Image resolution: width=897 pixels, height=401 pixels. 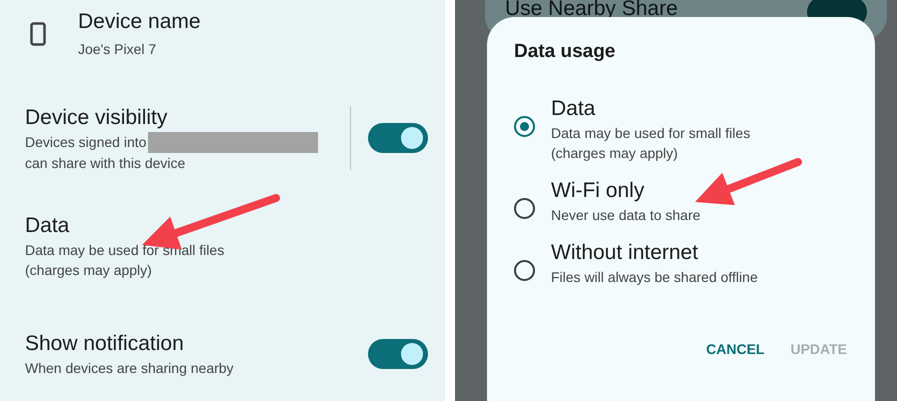 I want to click on setting-title: Show notification, so click(x=104, y=344).